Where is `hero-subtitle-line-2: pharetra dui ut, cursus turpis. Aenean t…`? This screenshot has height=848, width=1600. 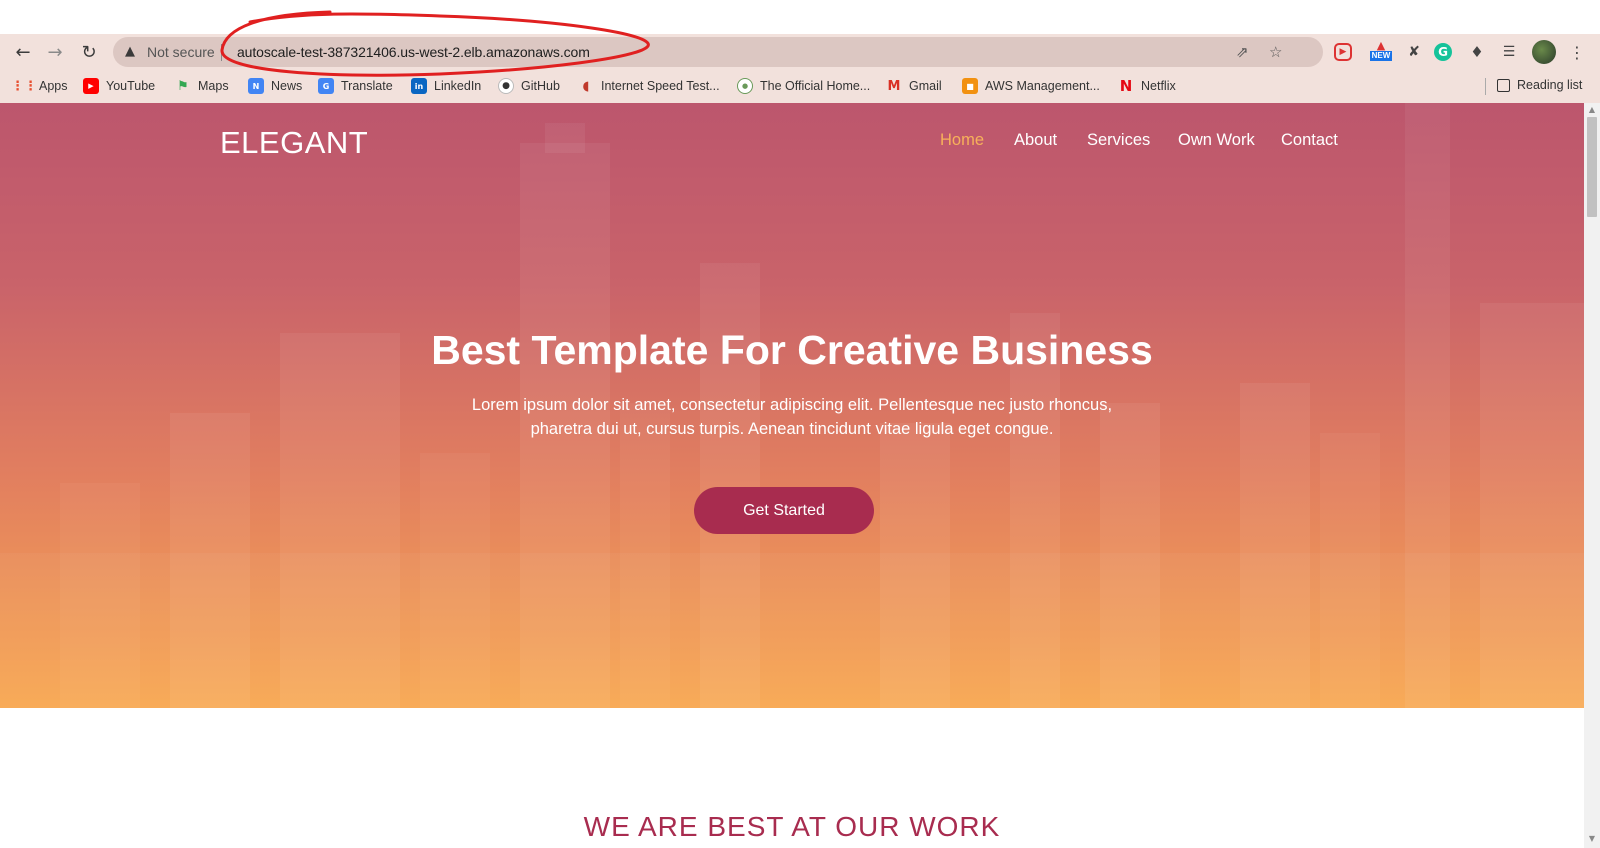
hero-subtitle-line-2: pharetra dui ut, cursus turpis. Aenean t… is located at coordinates (792, 429).